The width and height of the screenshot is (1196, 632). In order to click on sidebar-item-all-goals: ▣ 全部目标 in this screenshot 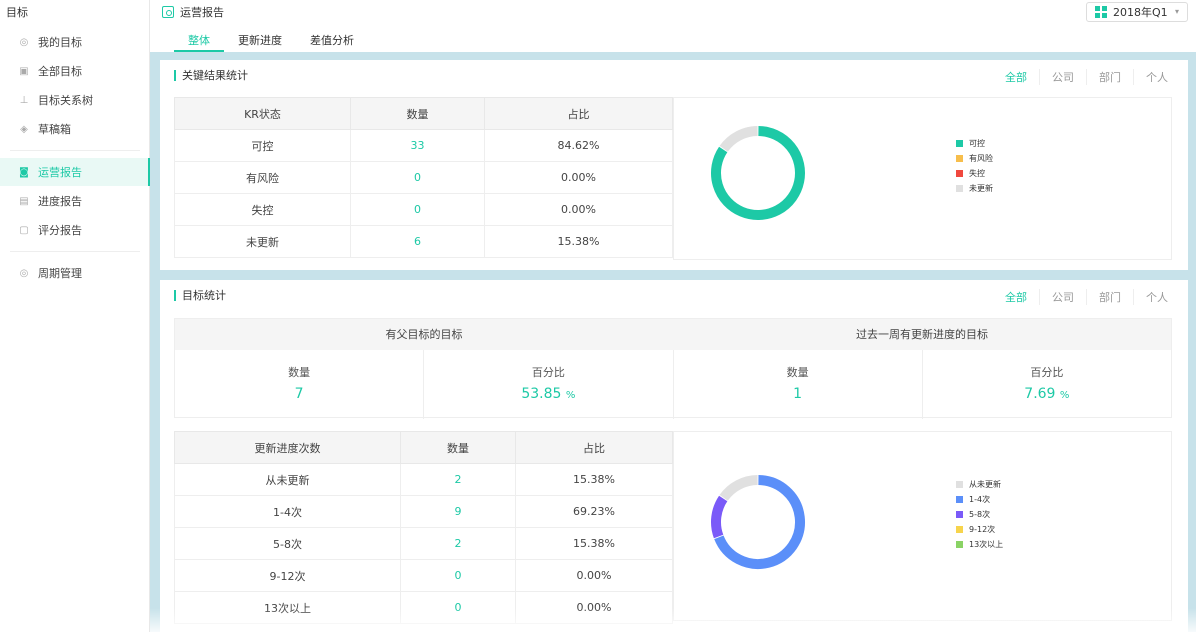, I will do `click(75, 71)`.